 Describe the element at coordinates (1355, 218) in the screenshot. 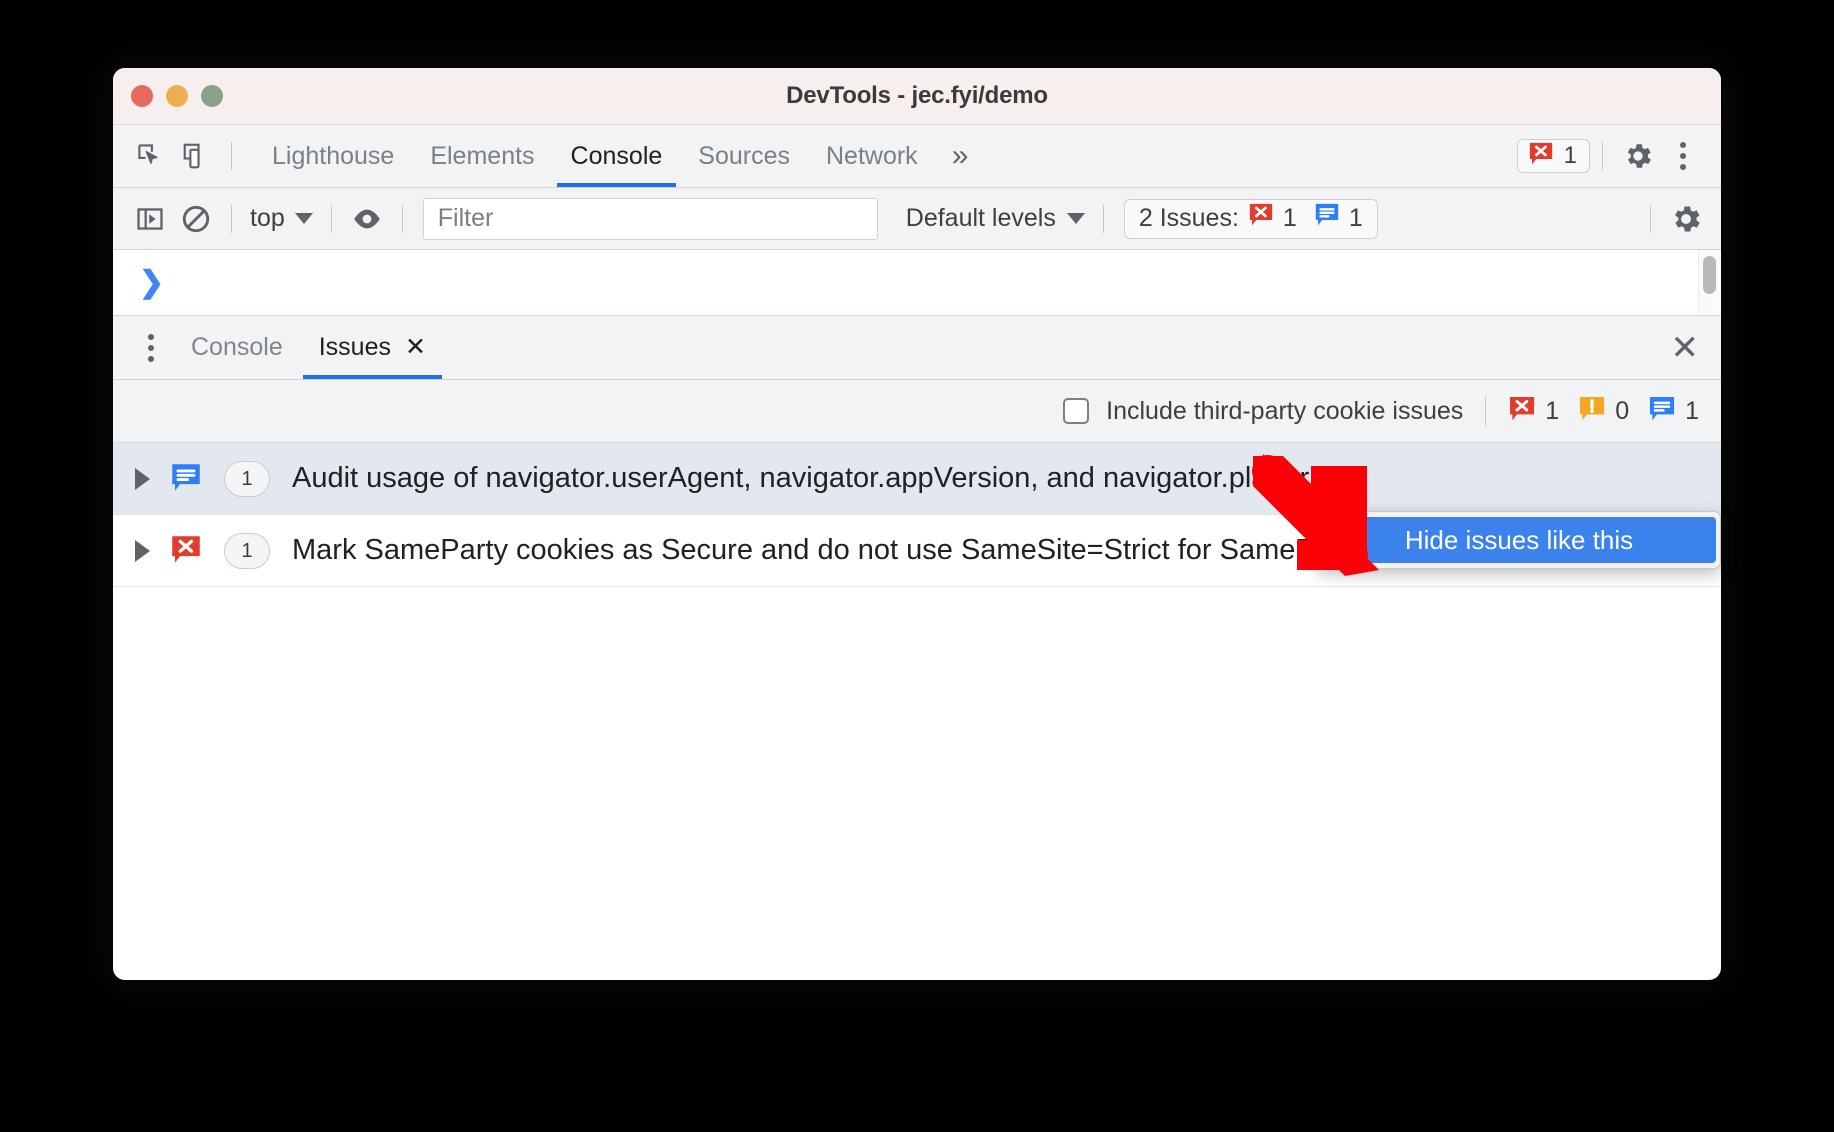

I see `issues-info-count: 1` at that location.